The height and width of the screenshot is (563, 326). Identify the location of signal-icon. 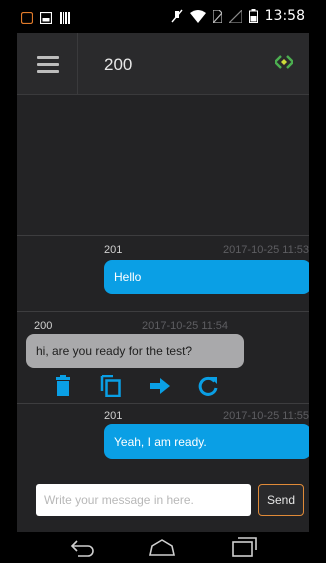
(235, 16).